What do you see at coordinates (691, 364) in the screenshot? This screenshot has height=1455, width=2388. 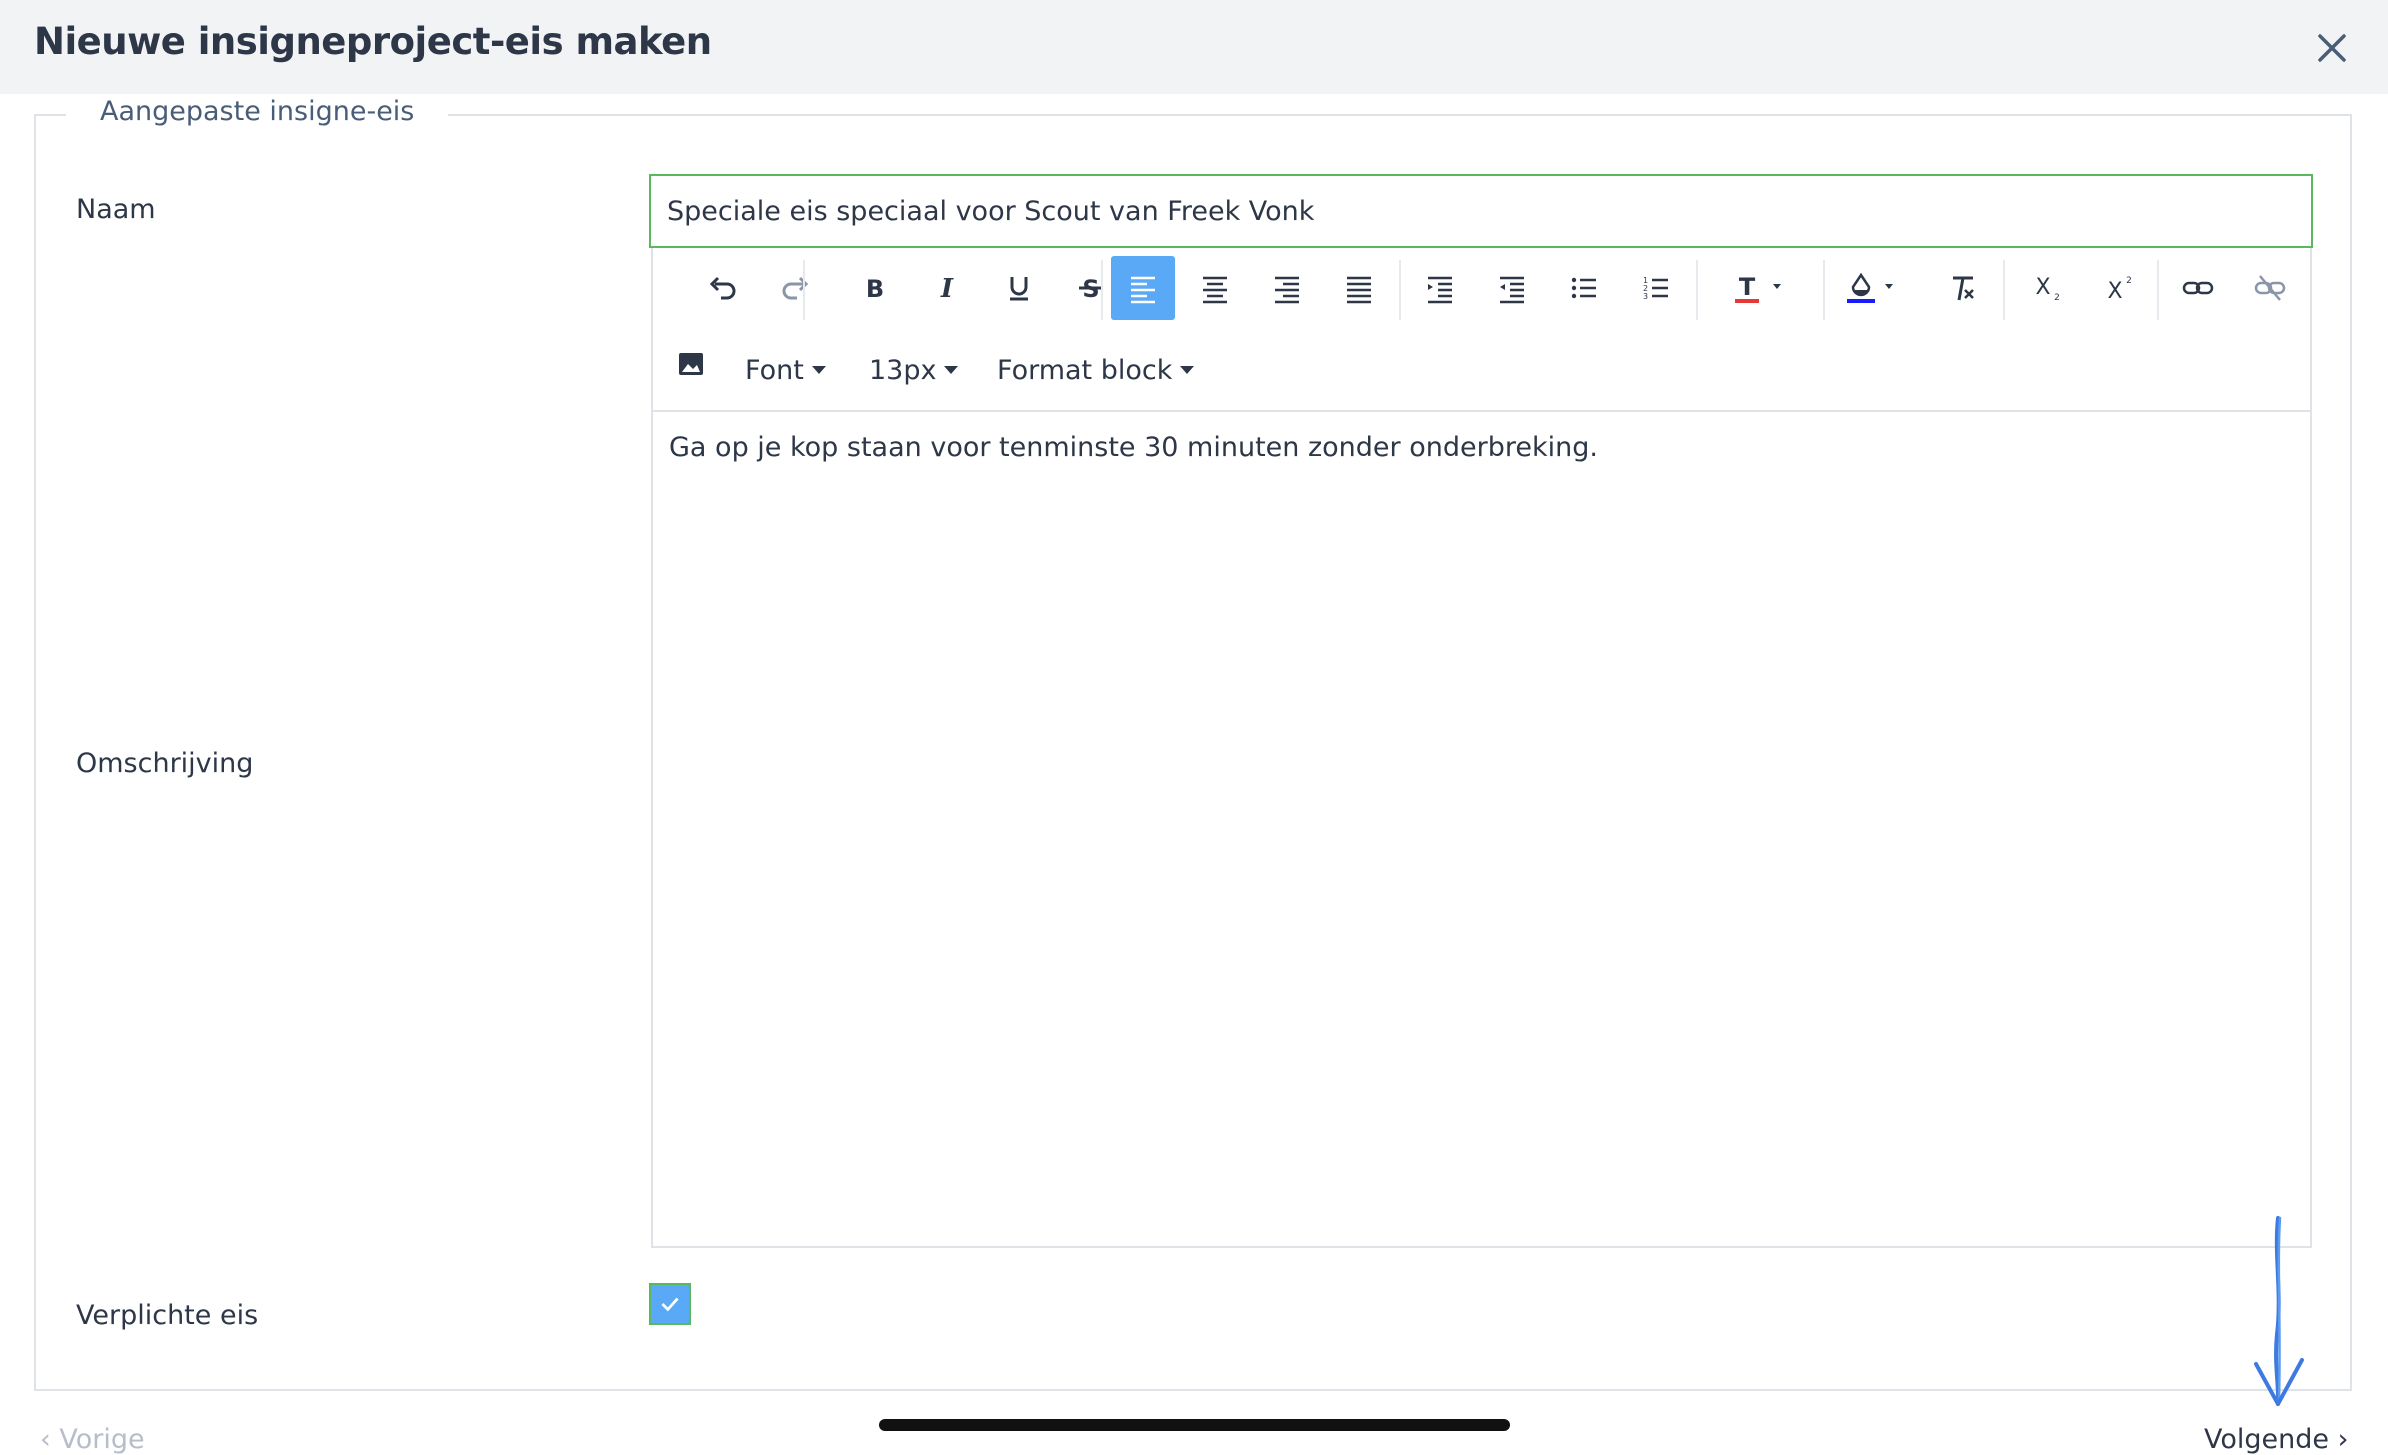 I see `image-icon` at bounding box center [691, 364].